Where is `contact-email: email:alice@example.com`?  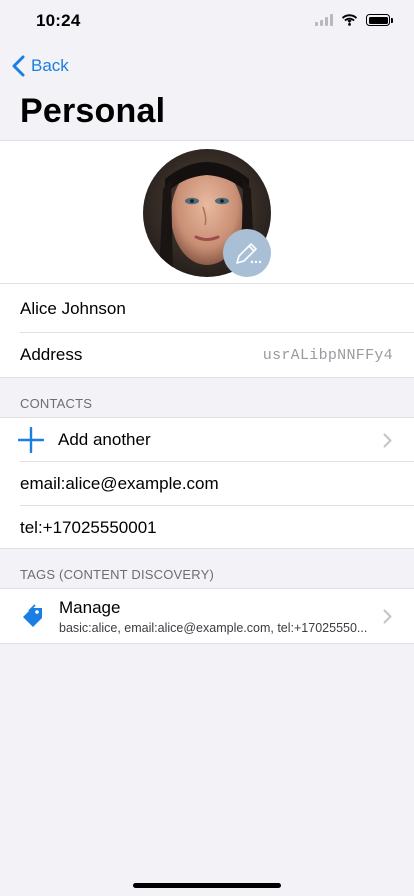 contact-email: email:alice@example.com is located at coordinates (119, 483).